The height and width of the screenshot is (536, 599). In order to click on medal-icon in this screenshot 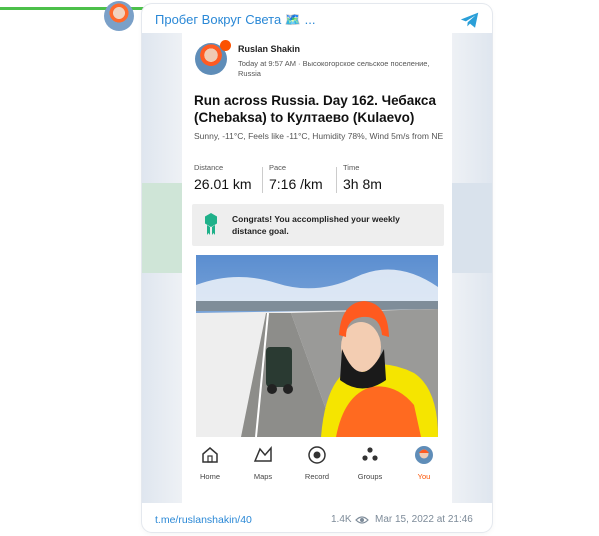, I will do `click(211, 224)`.